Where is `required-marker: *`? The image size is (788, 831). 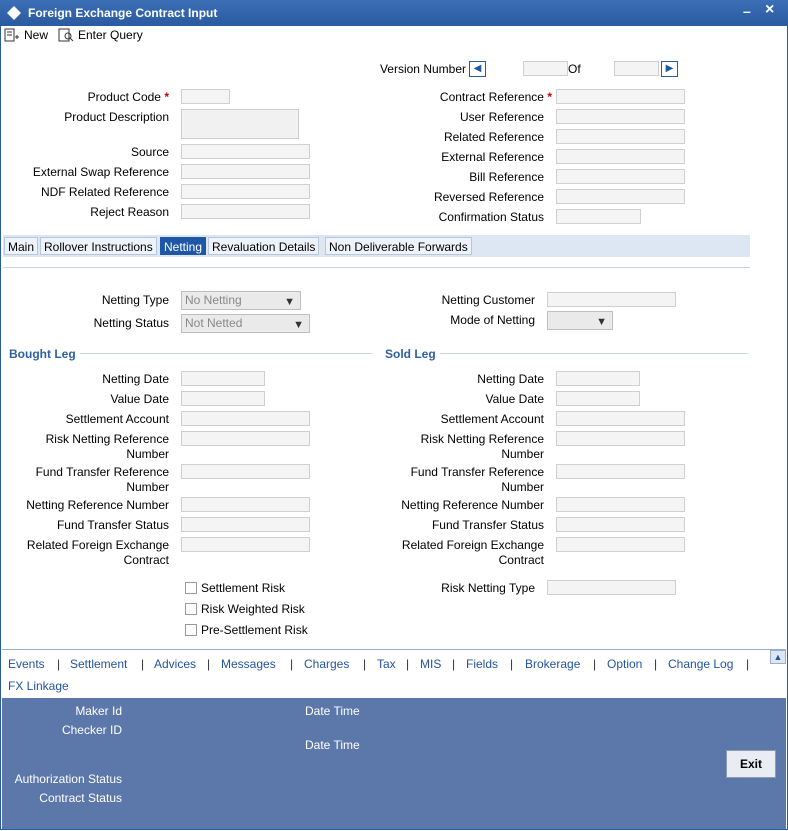 required-marker: * is located at coordinates (166, 97).